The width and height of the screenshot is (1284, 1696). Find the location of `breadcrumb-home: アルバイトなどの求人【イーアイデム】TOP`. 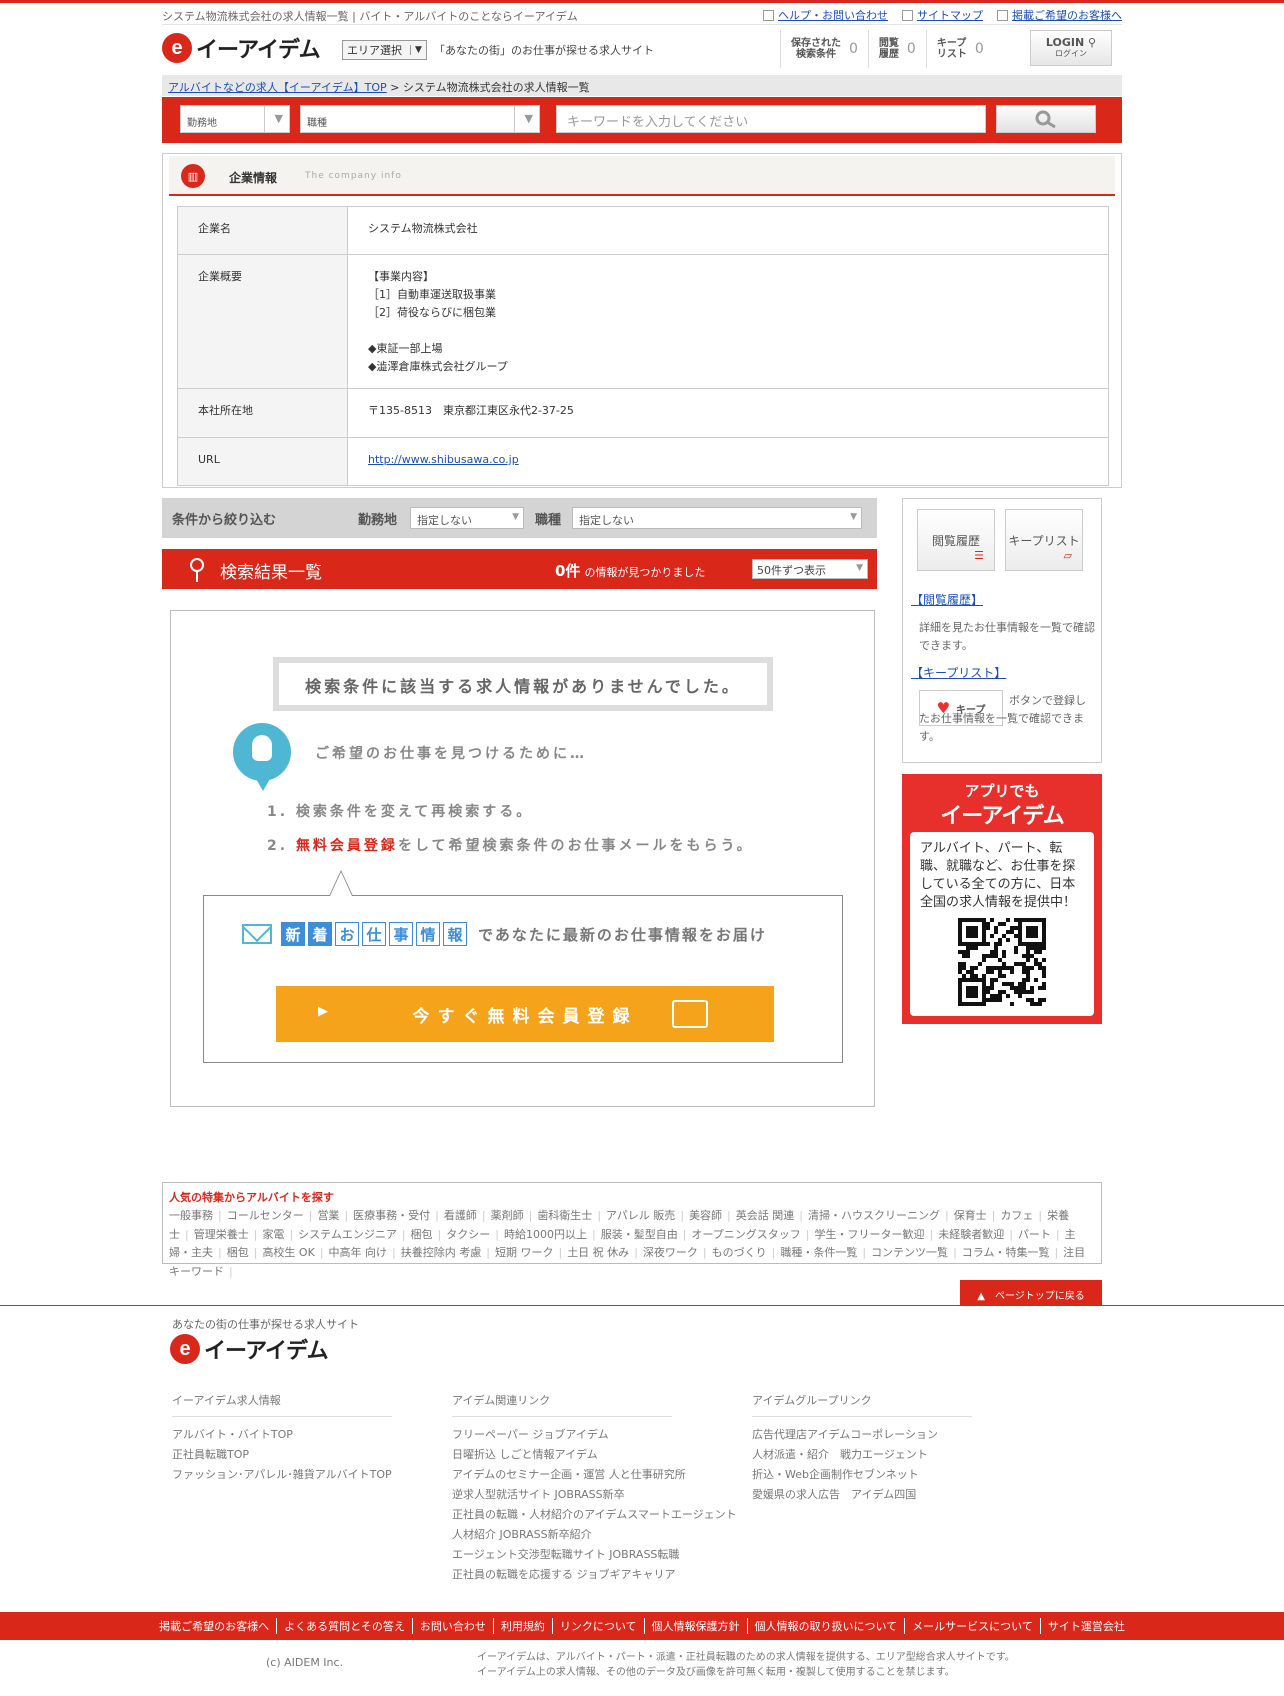

breadcrumb-home: アルバイトなどの求人【イーアイデム】TOP is located at coordinates (277, 87).